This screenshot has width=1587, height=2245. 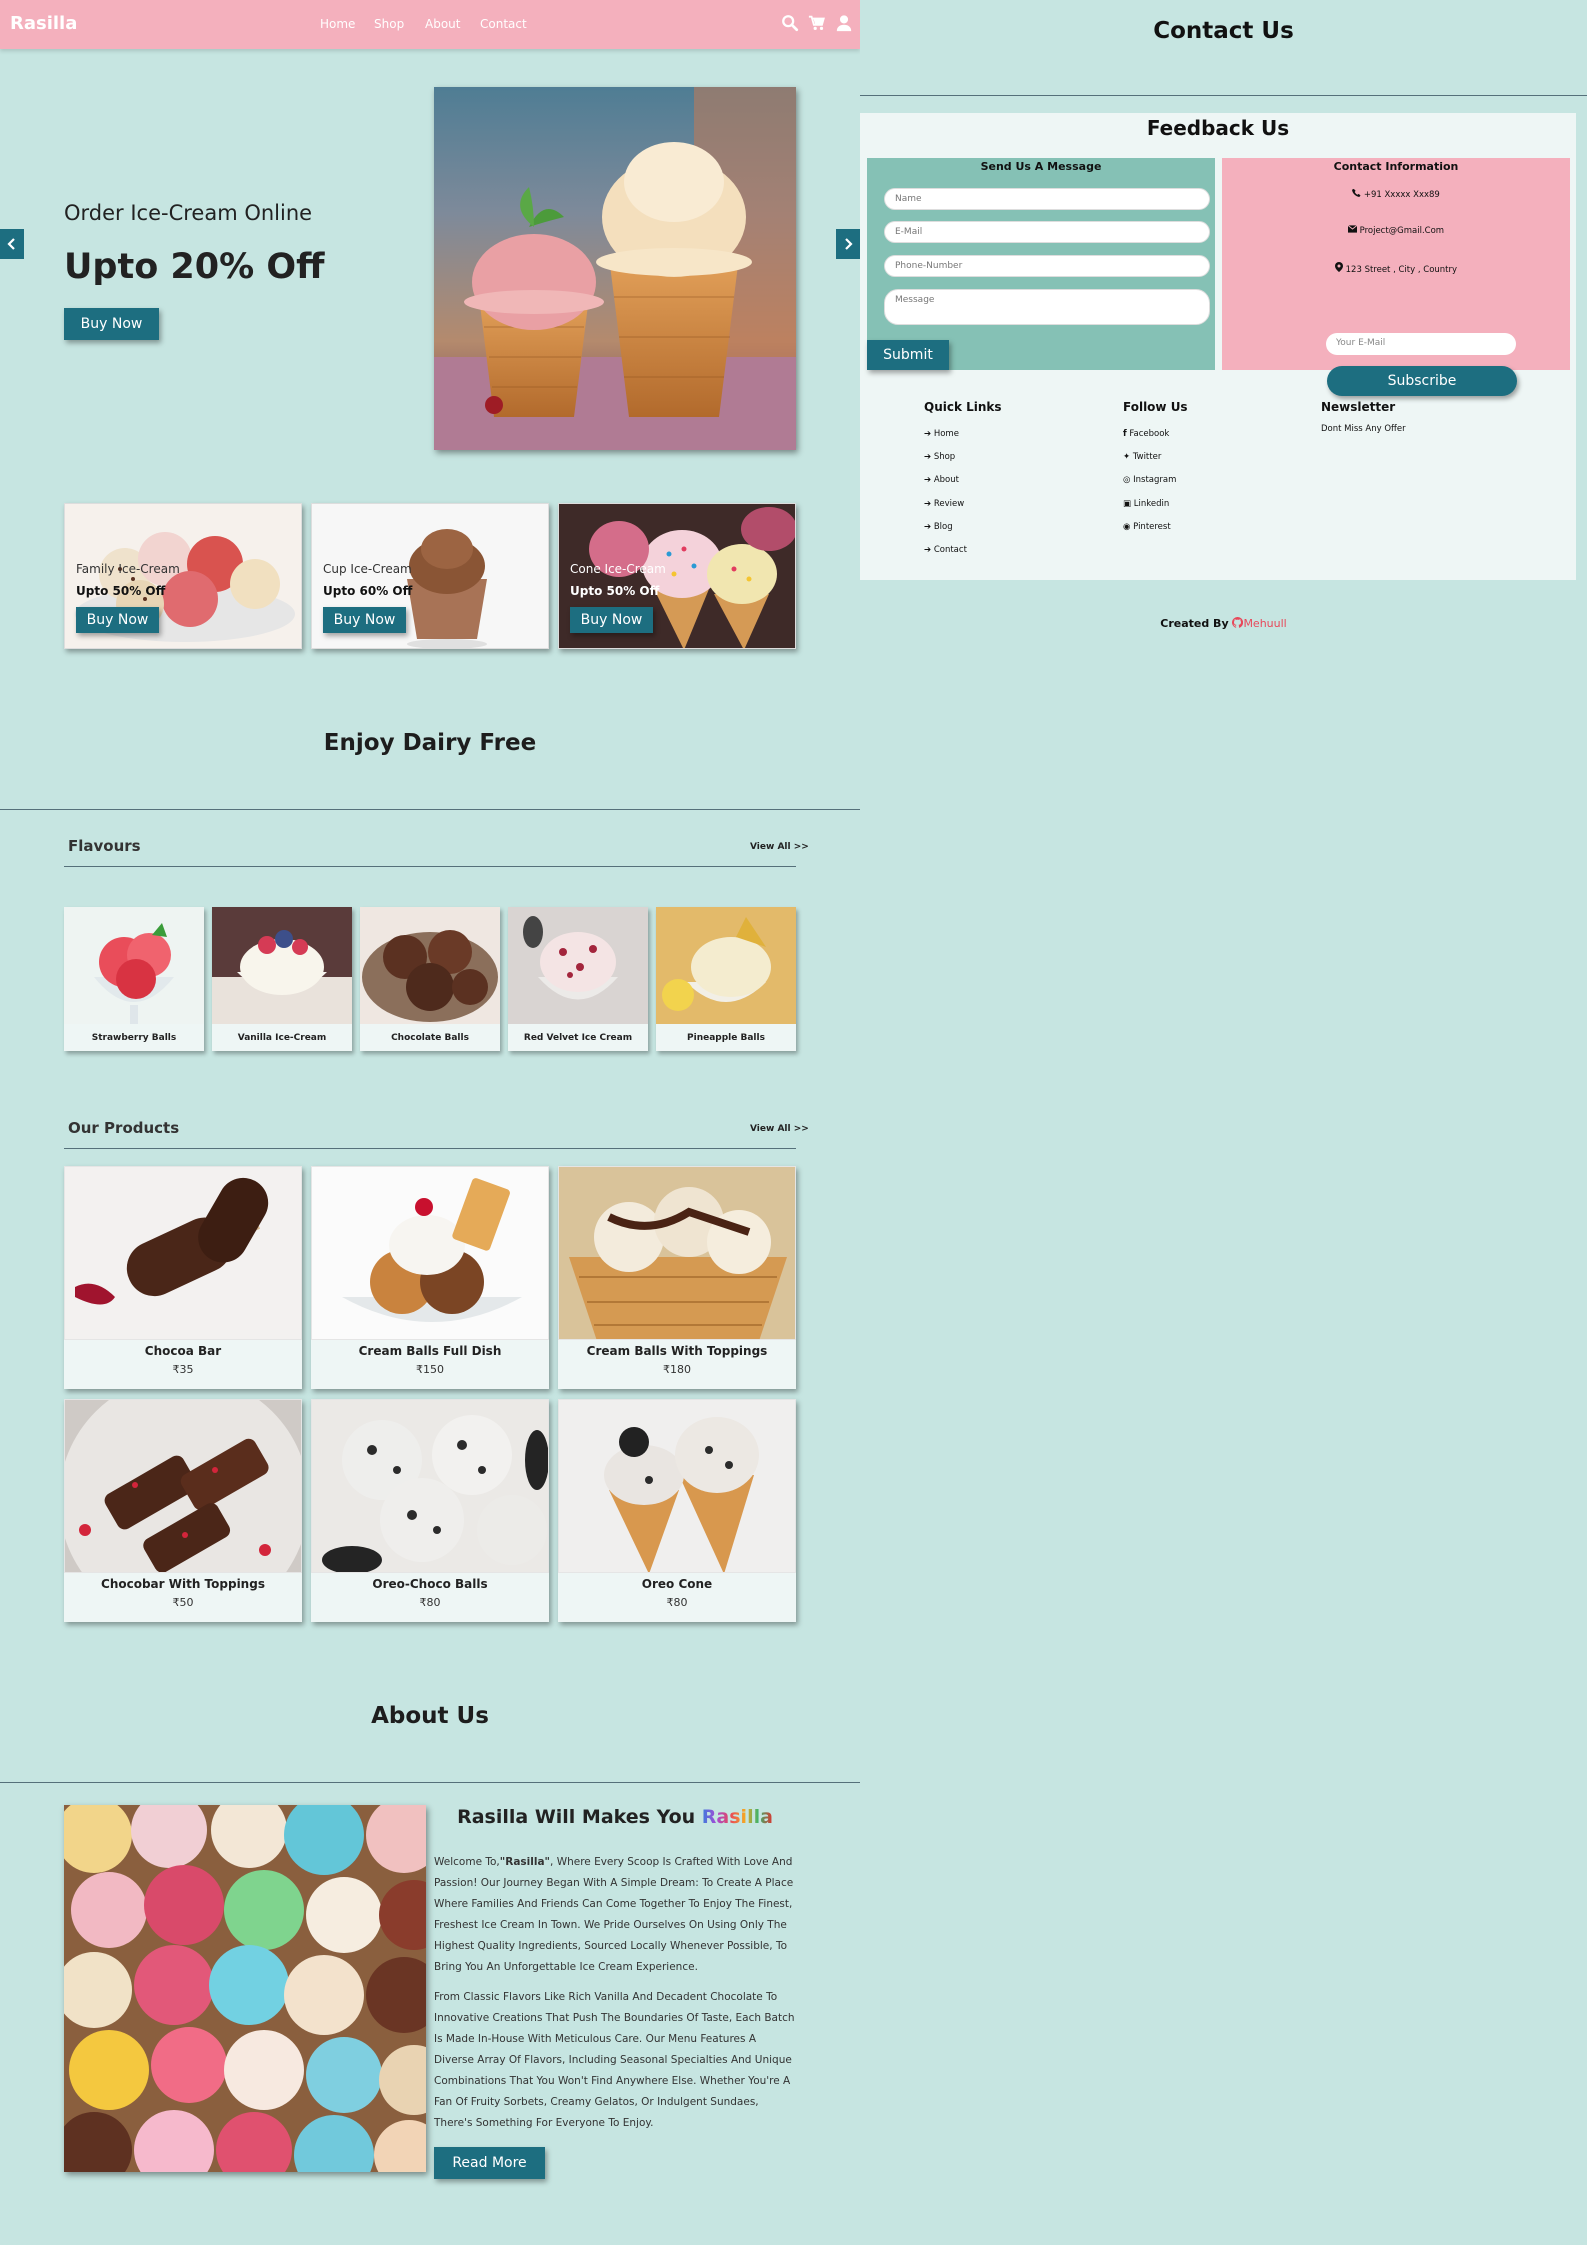 What do you see at coordinates (43, 23) in the screenshot?
I see `logo: Rasilla` at bounding box center [43, 23].